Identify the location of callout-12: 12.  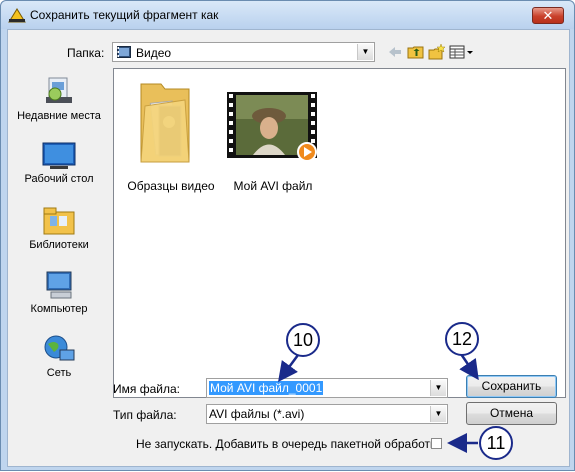
(462, 339).